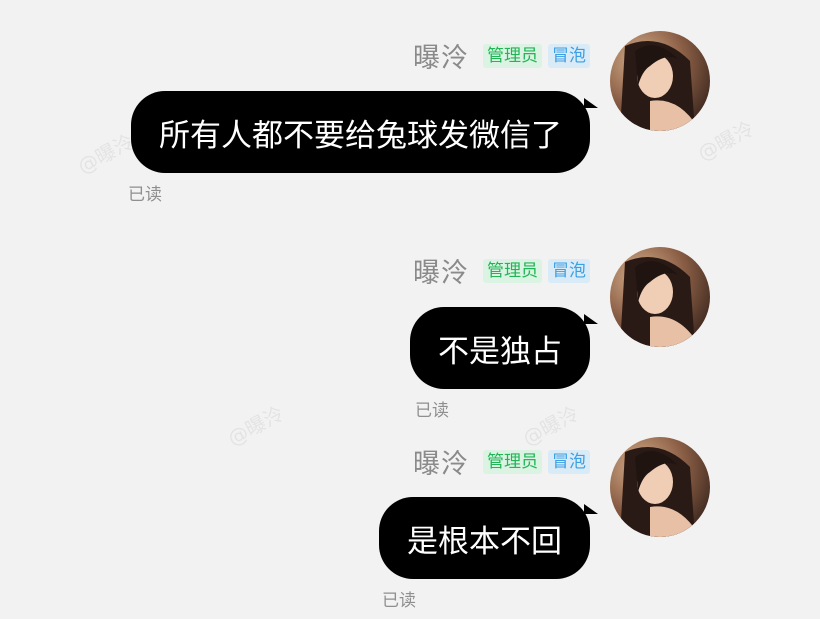 Image resolution: width=820 pixels, height=619 pixels. I want to click on message-bubble: 不是独占, so click(500, 348).